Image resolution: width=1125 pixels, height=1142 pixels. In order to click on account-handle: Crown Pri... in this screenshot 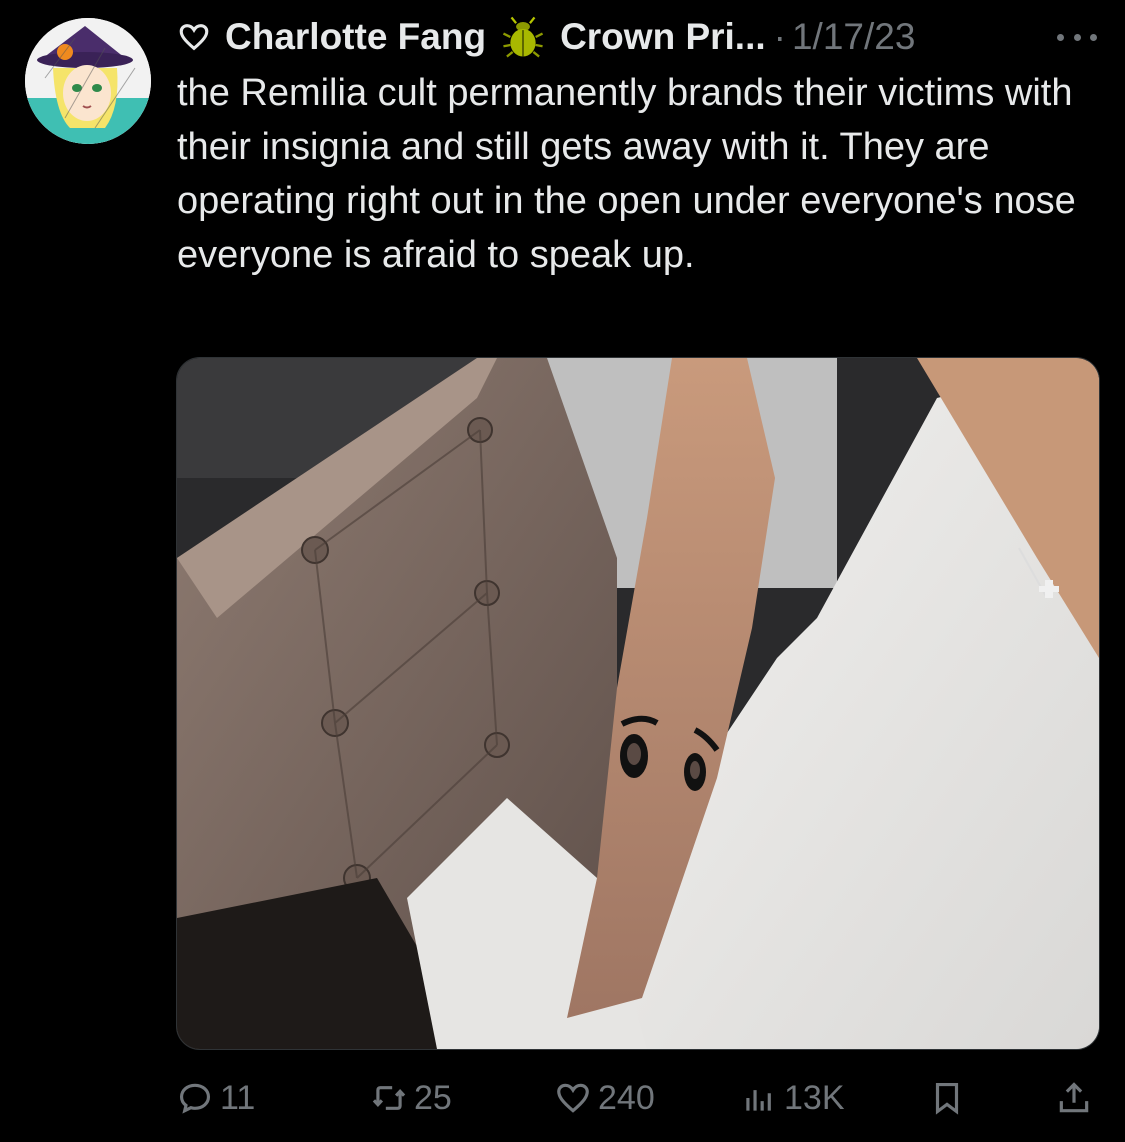, I will do `click(663, 37)`.